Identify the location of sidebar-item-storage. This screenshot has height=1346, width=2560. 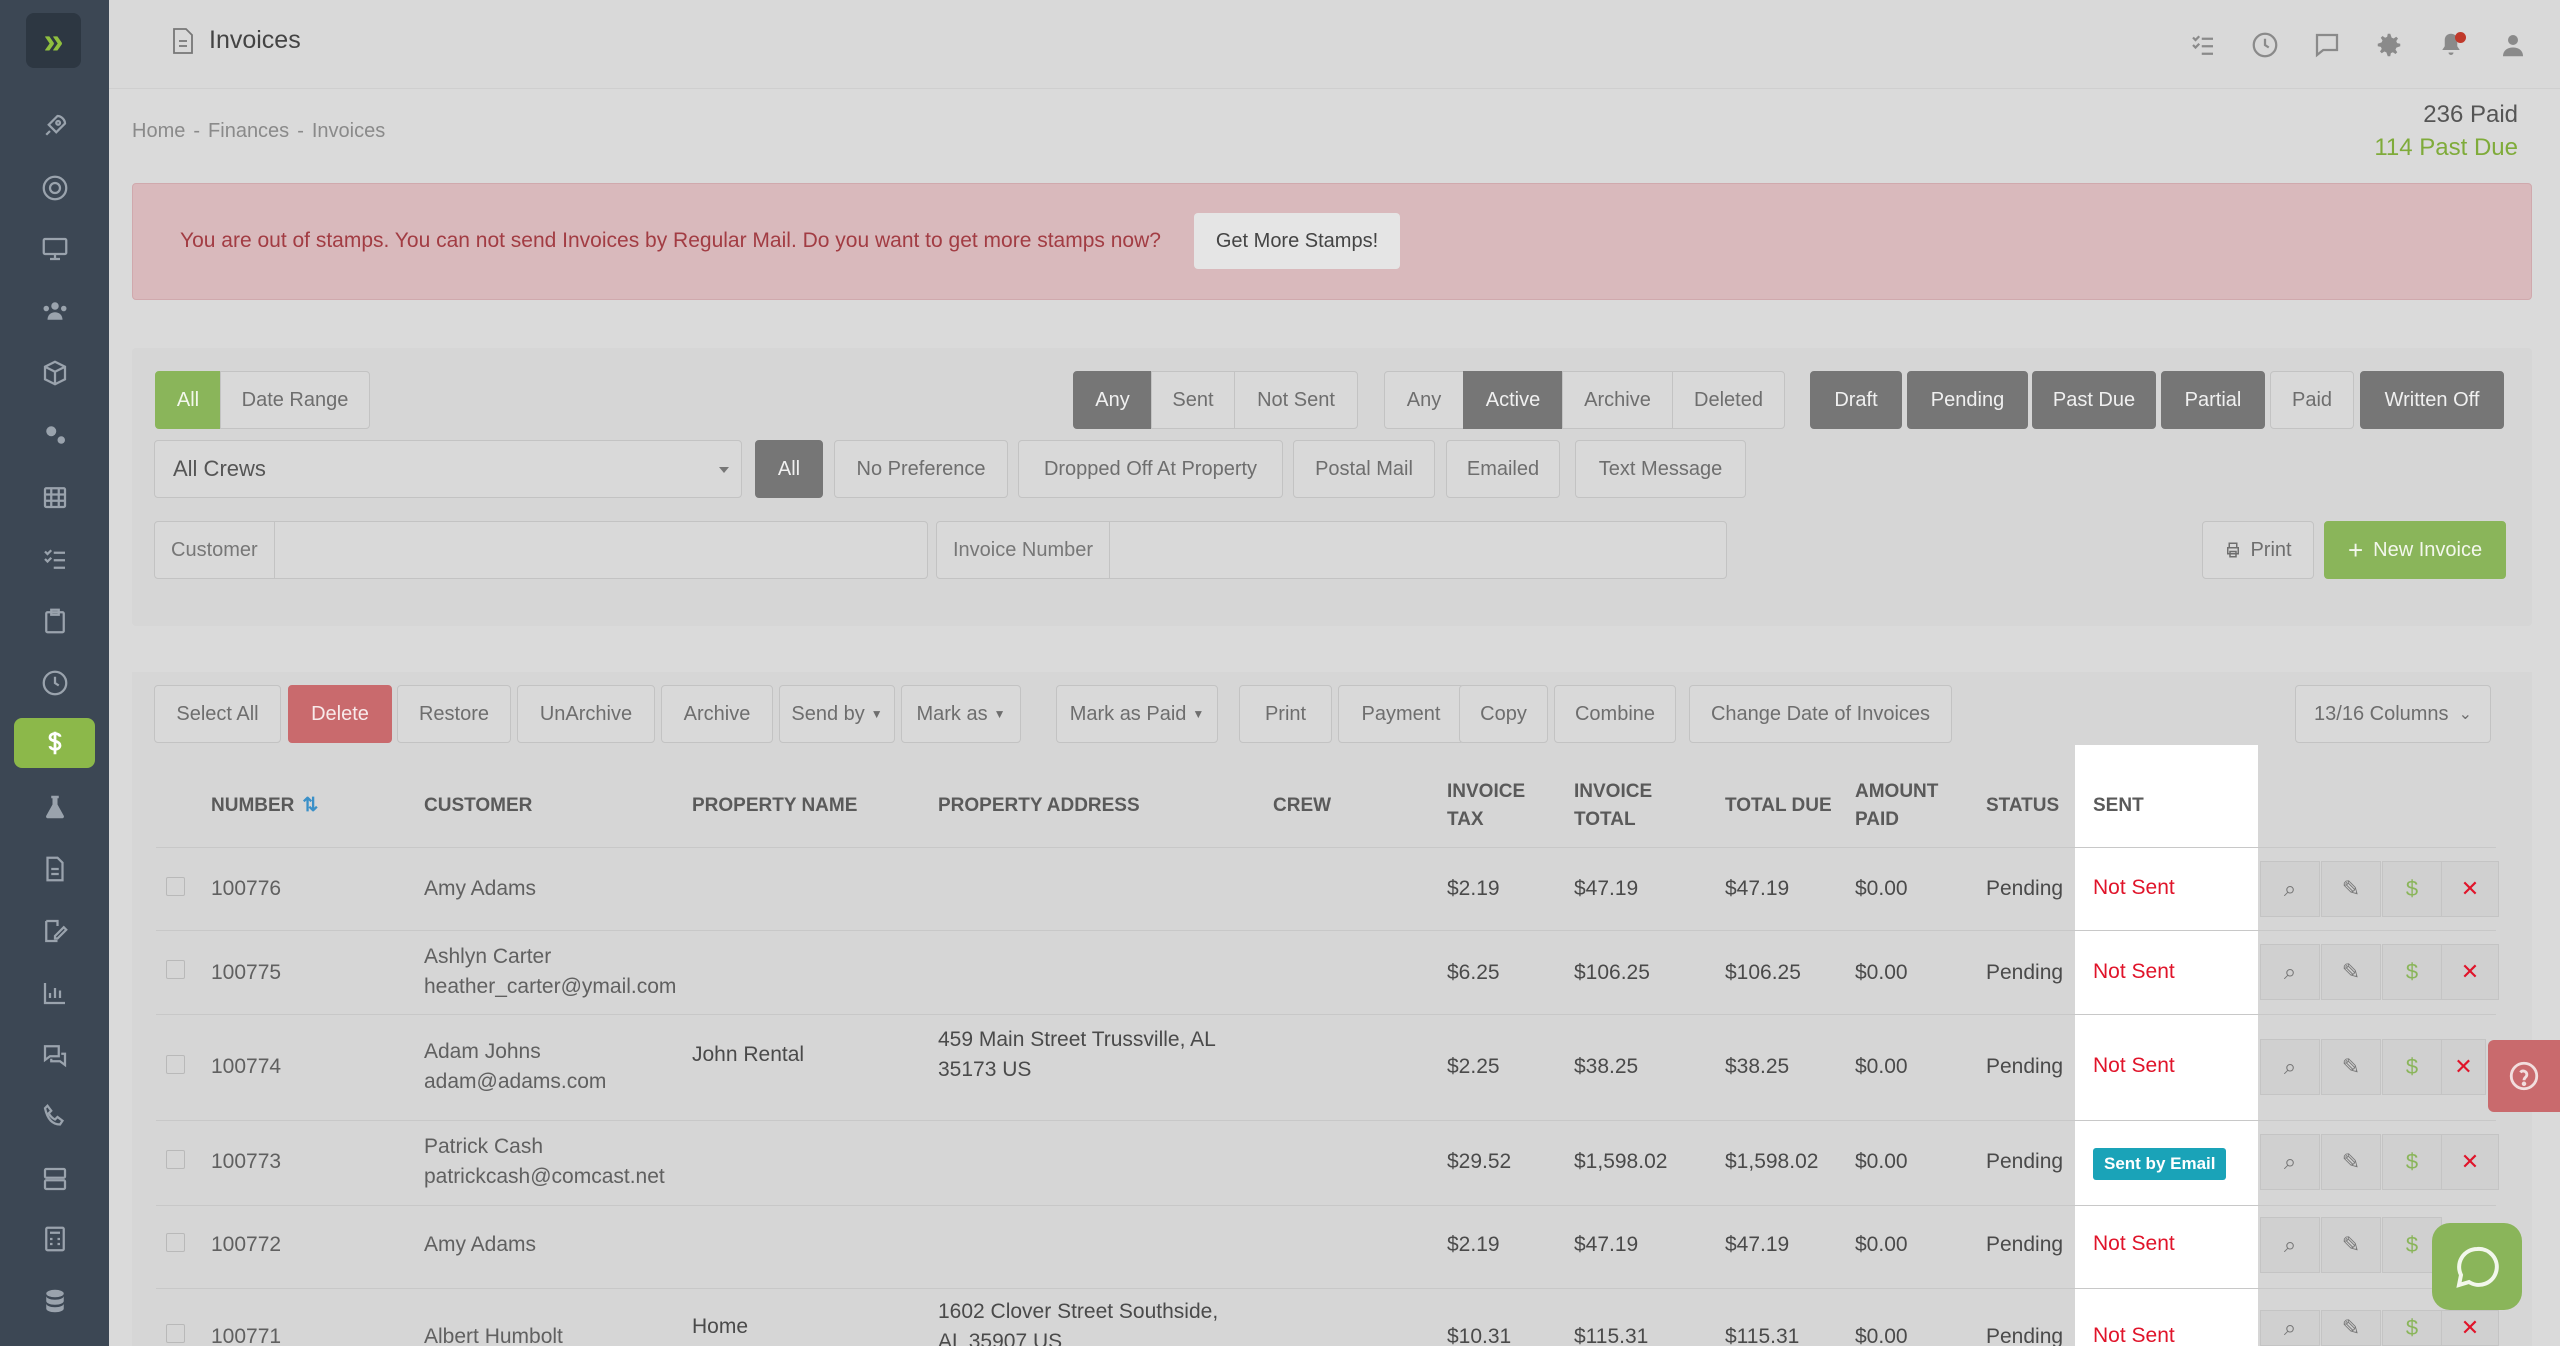
(54, 1179).